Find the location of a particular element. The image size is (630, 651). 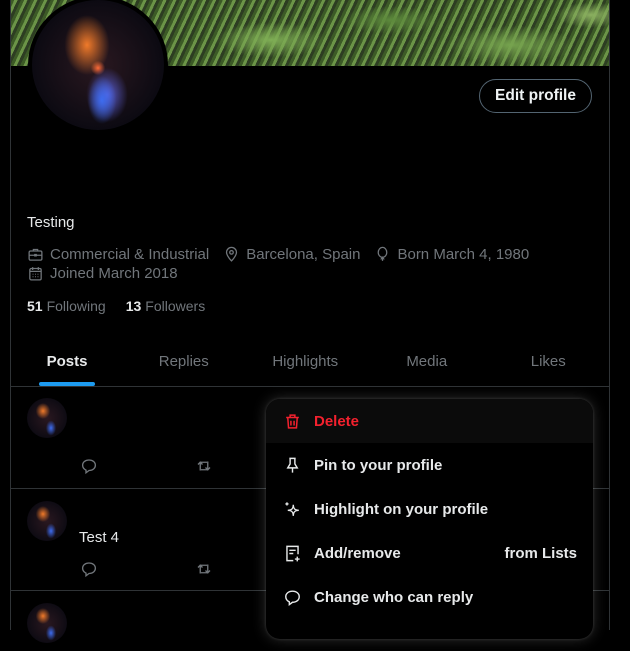

followers-count: 13 is located at coordinates (133, 306).